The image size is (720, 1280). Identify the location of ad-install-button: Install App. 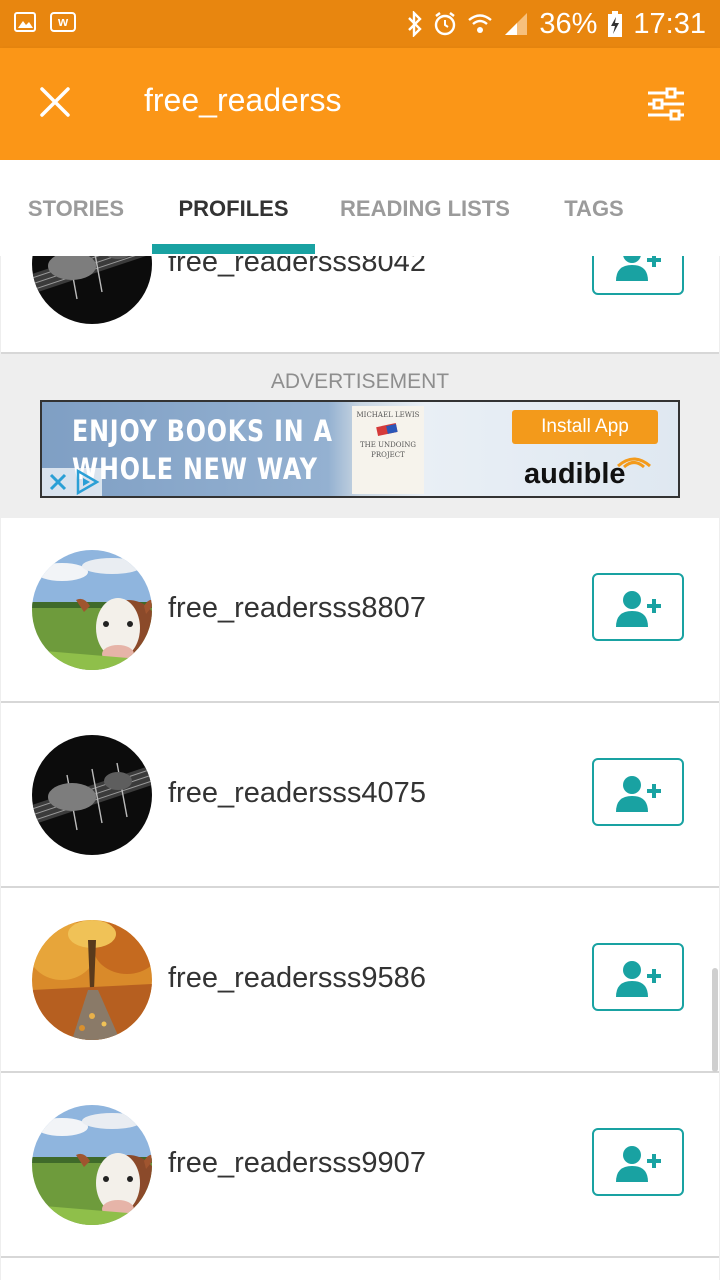
(585, 427).